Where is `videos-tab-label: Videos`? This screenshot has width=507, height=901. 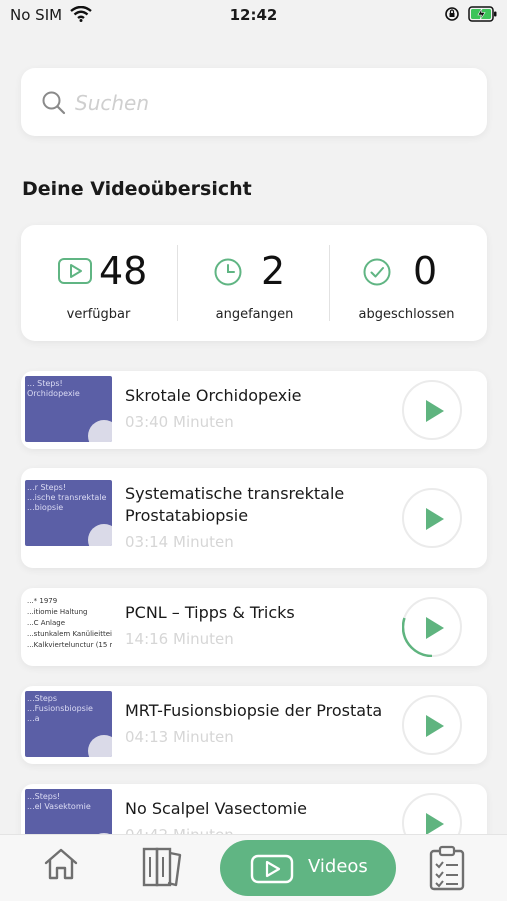
videos-tab-label: Videos is located at coordinates (338, 866).